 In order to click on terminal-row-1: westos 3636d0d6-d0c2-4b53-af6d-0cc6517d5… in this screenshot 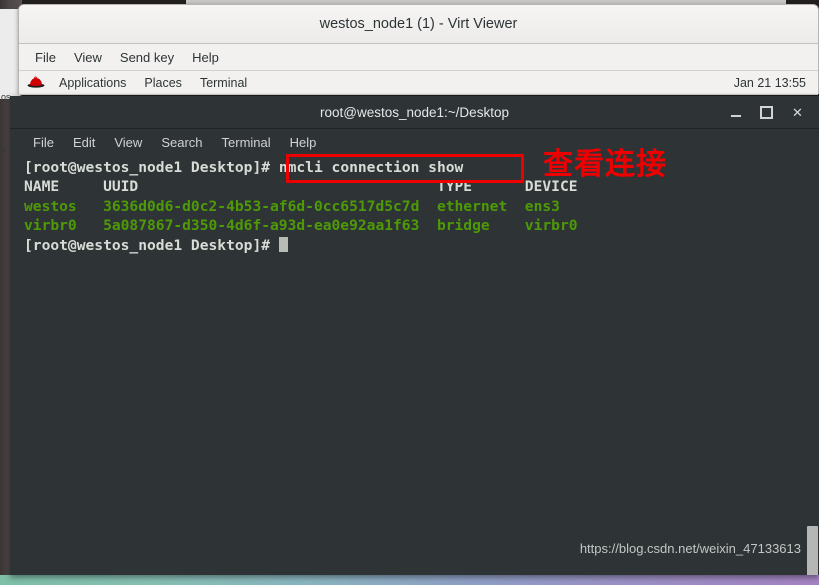, I will do `click(292, 206)`.